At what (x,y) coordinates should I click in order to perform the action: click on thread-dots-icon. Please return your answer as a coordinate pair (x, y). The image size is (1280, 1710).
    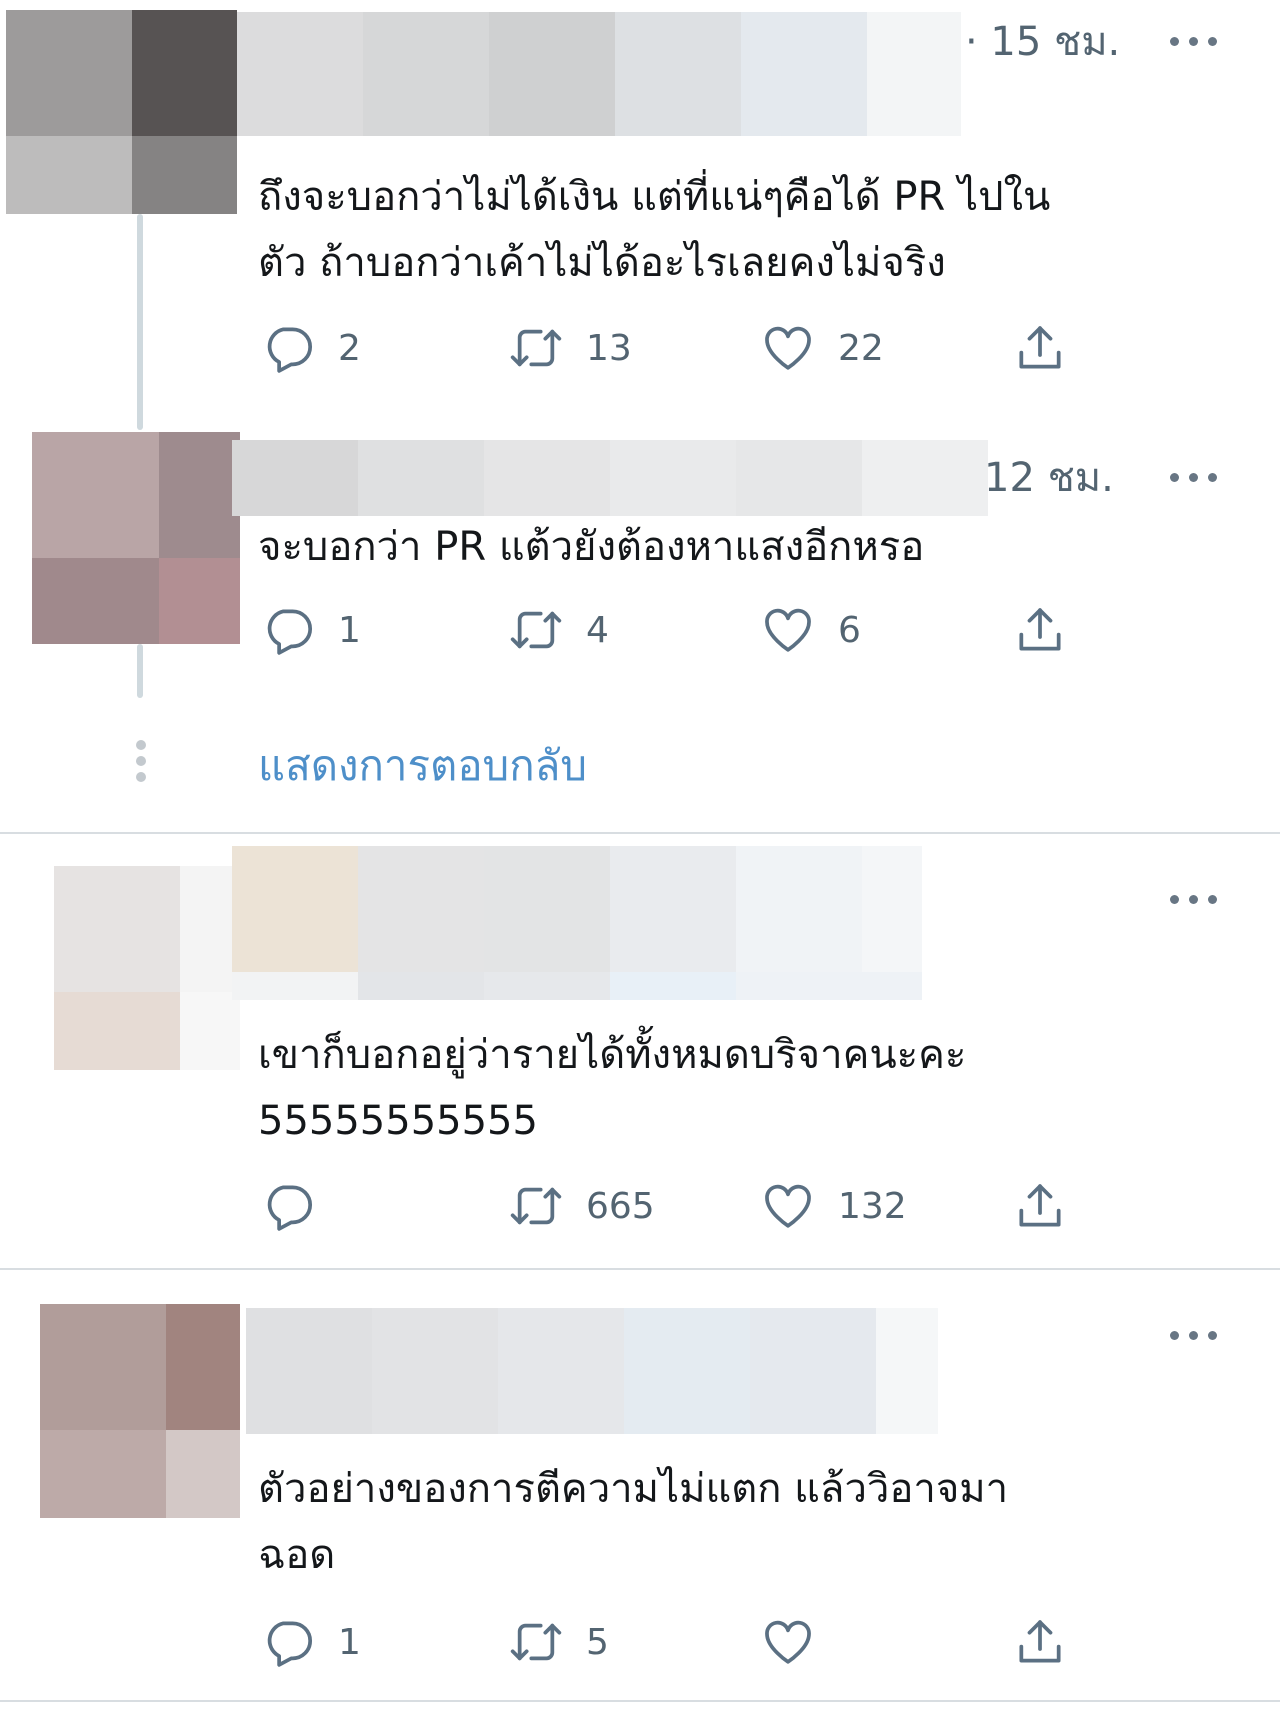
    Looking at the image, I should click on (141, 762).